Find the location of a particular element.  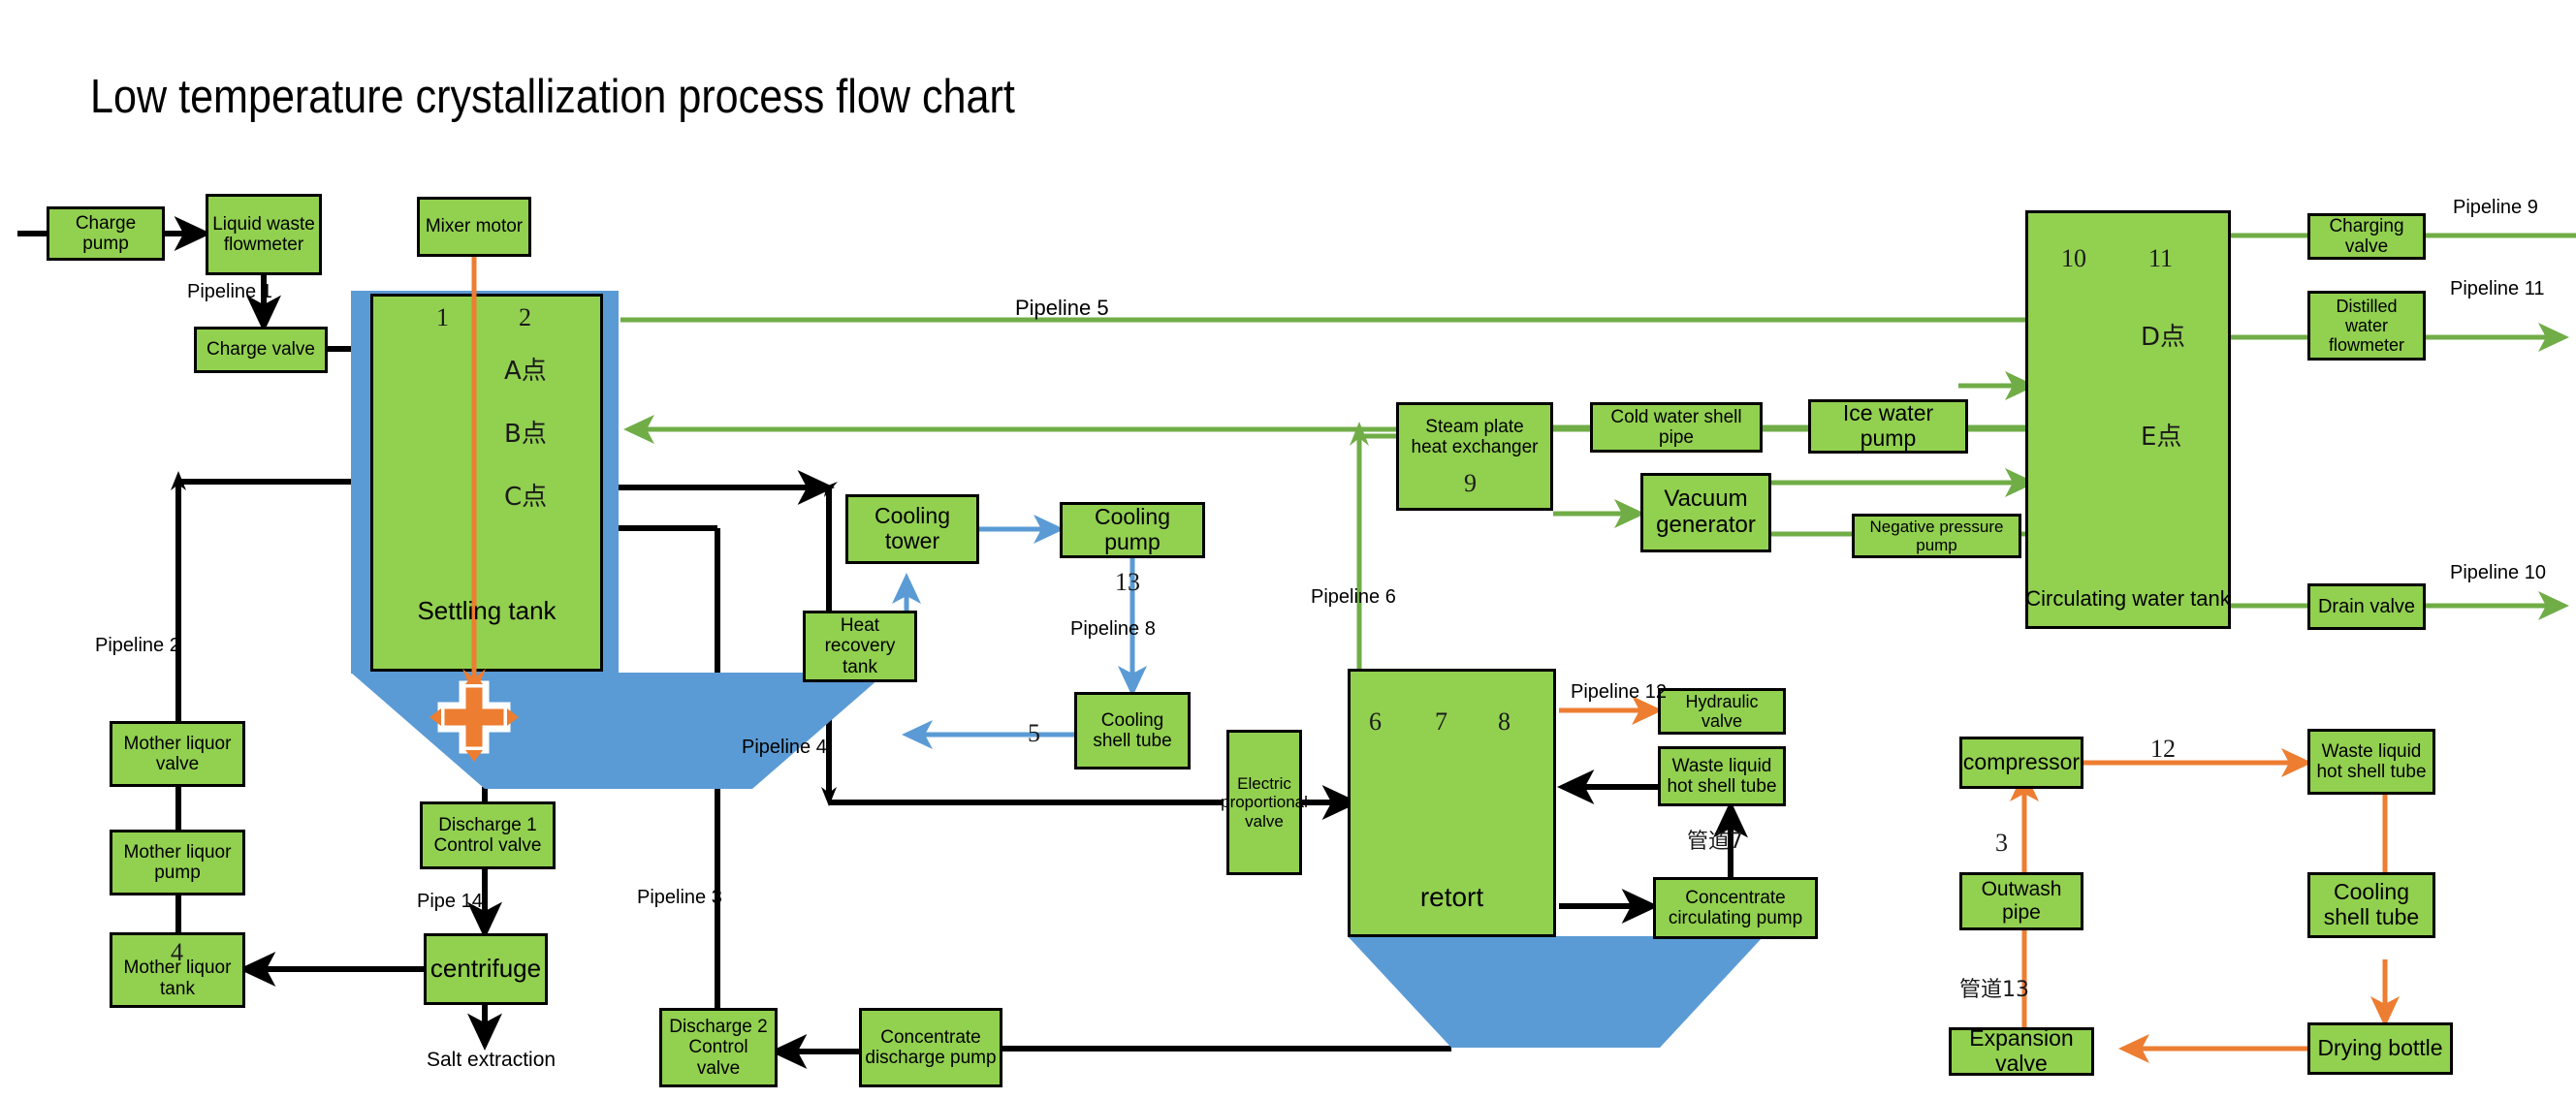

box-charge-valve: Charge valve is located at coordinates (261, 350).